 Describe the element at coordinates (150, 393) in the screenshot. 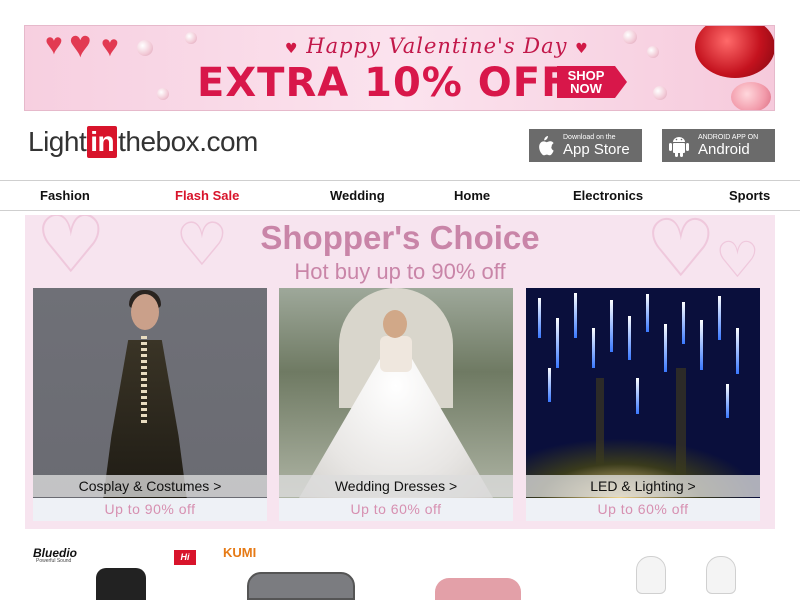

I see `cosplay-product-image` at that location.